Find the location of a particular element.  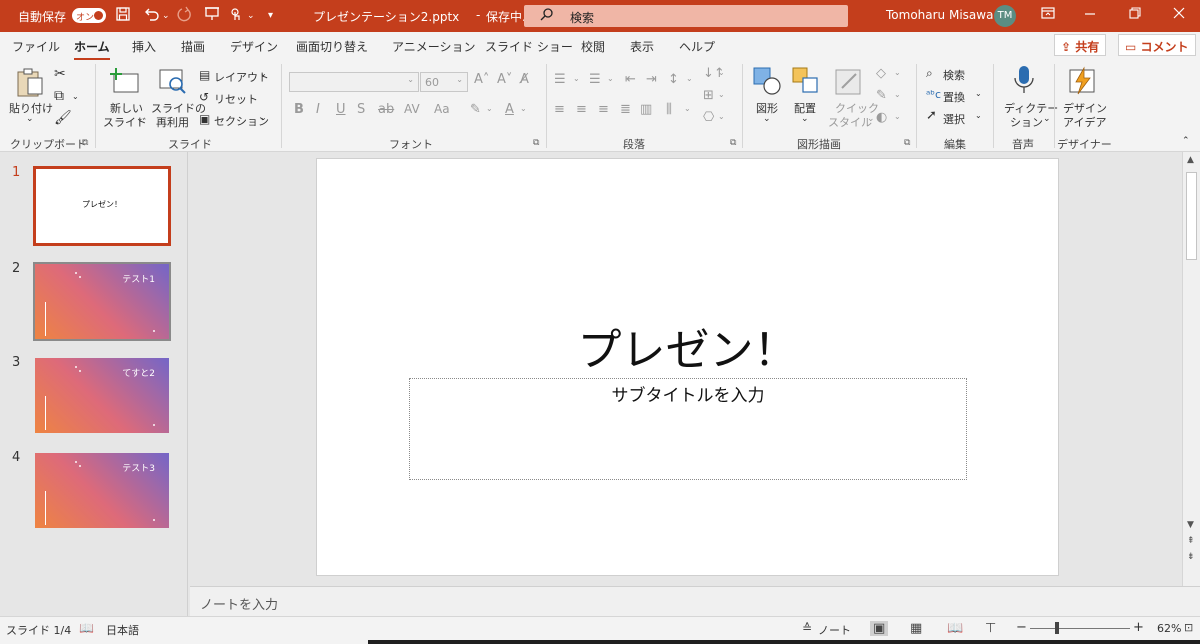

quick-styles-icon is located at coordinates (849, 82).